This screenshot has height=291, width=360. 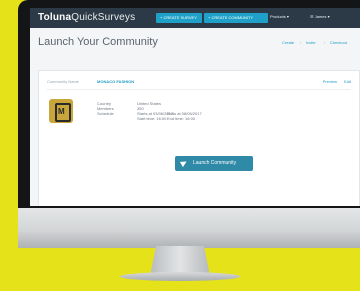 I want to click on logo-light-text: QuickSurveys, so click(x=103, y=17).